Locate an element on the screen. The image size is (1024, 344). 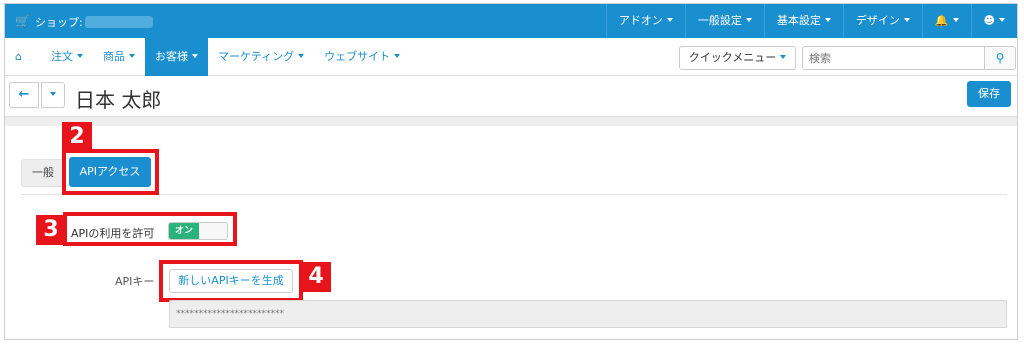
page-header: ← 日本 太郎 保存 is located at coordinates (511, 97).